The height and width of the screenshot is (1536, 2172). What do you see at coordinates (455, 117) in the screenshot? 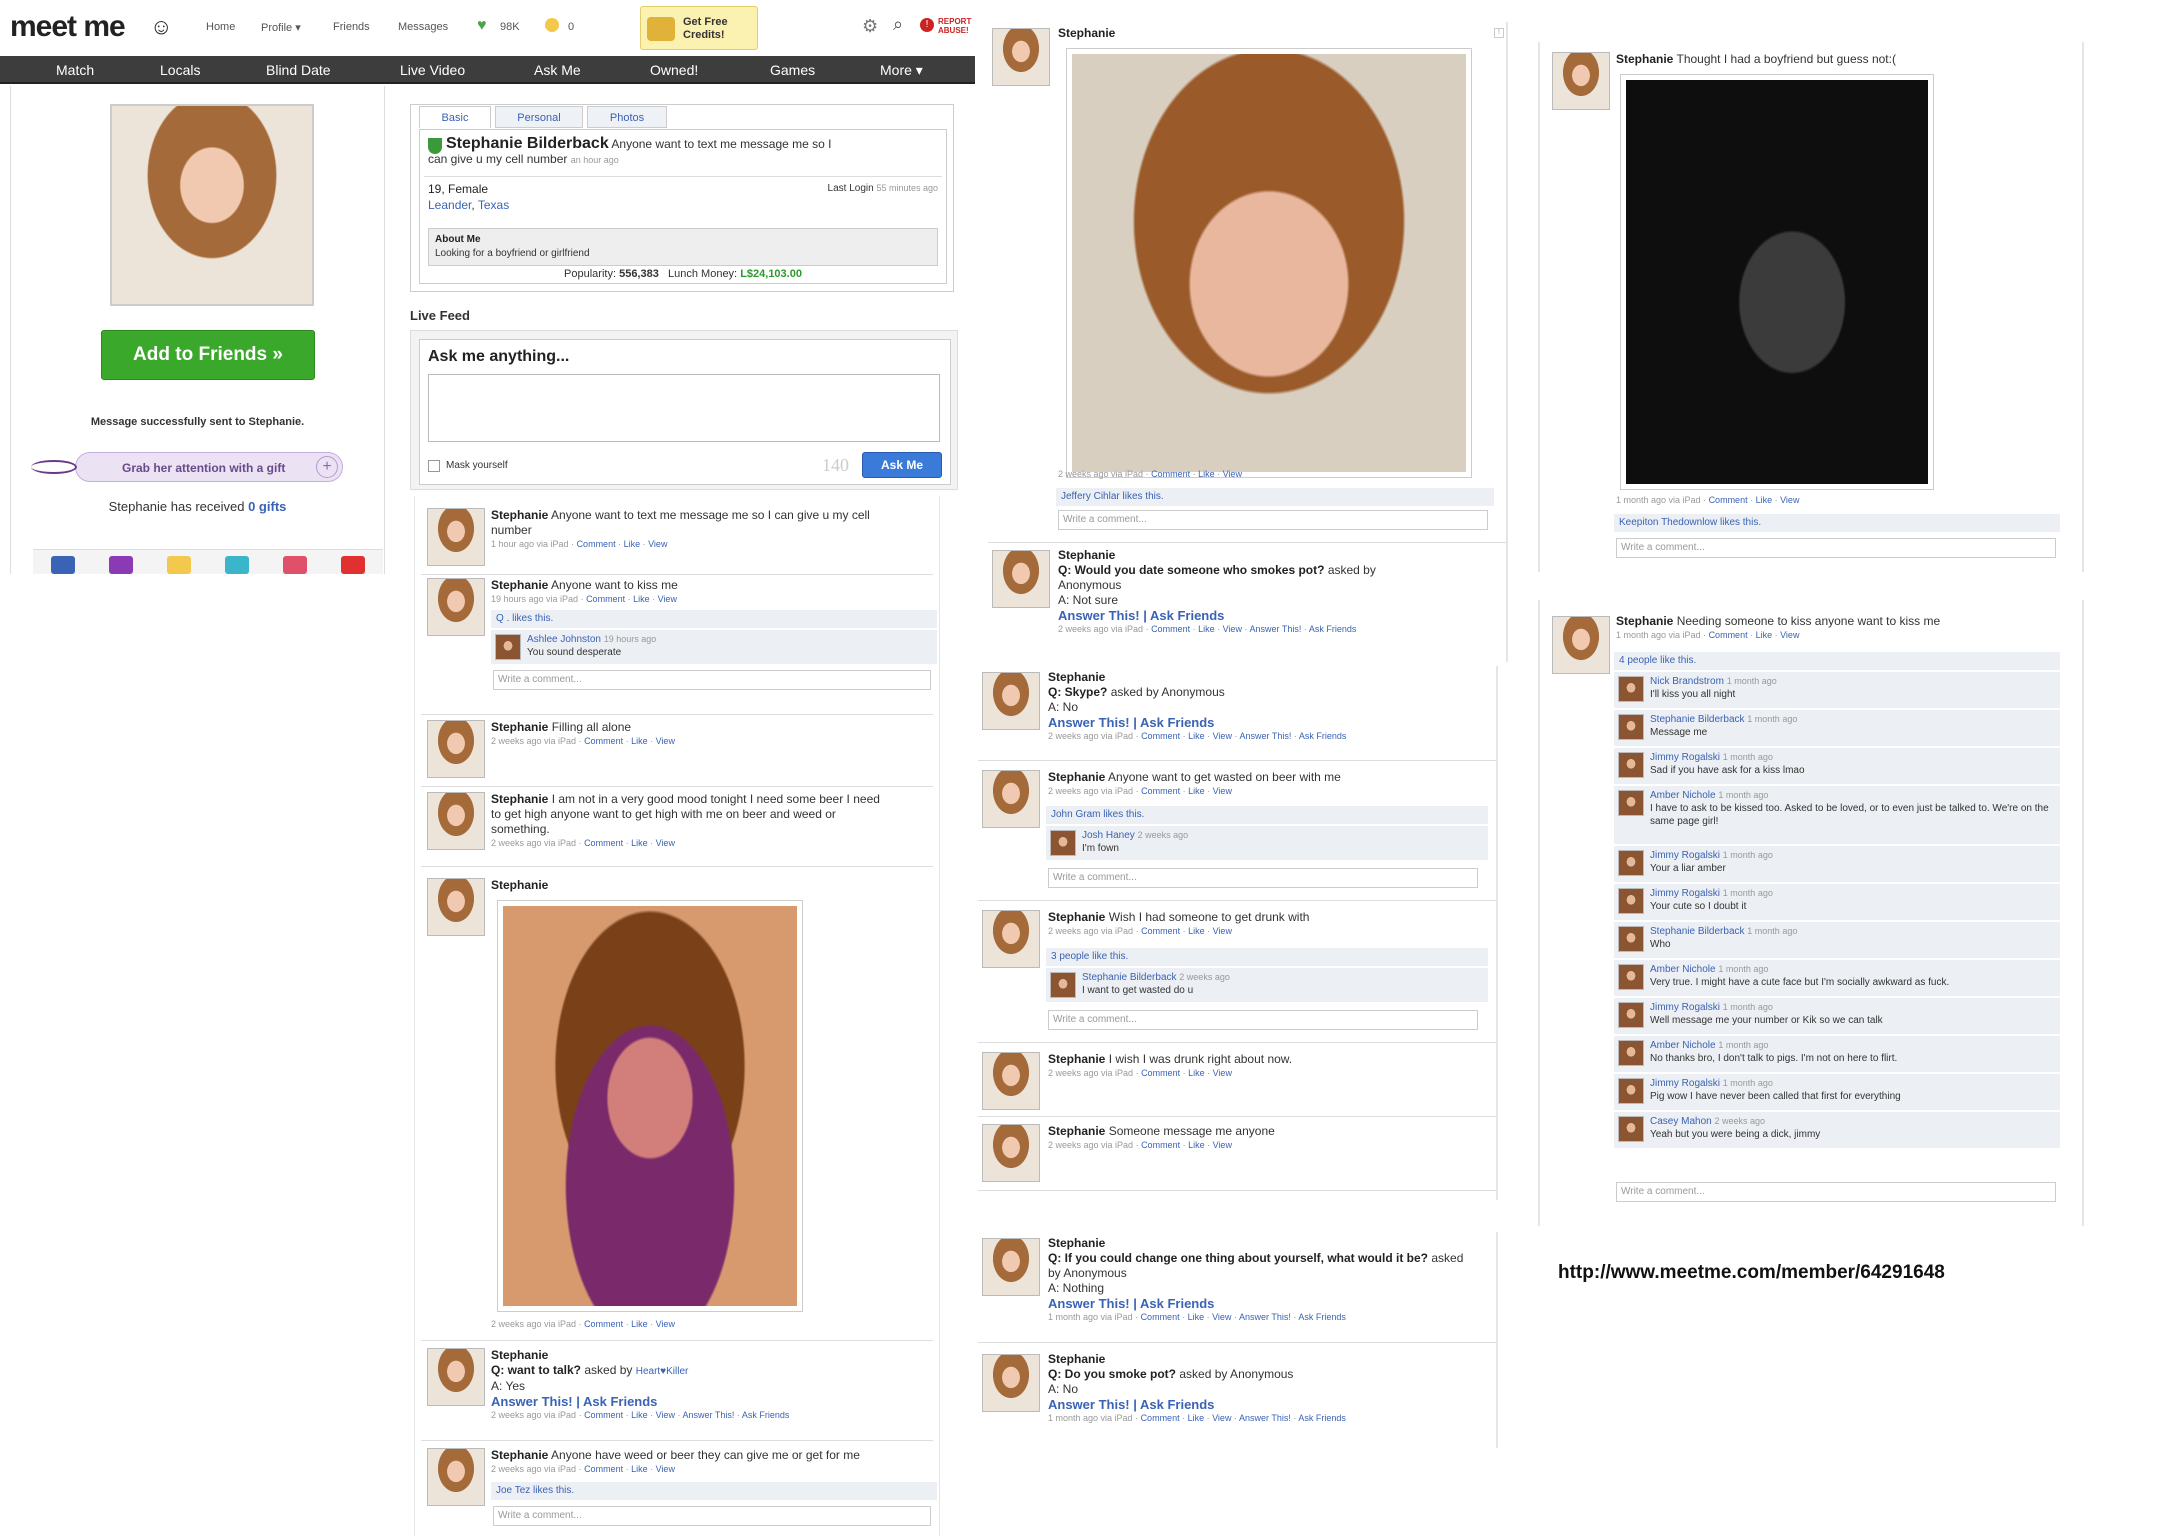
I see `tab-basic: Basic` at bounding box center [455, 117].